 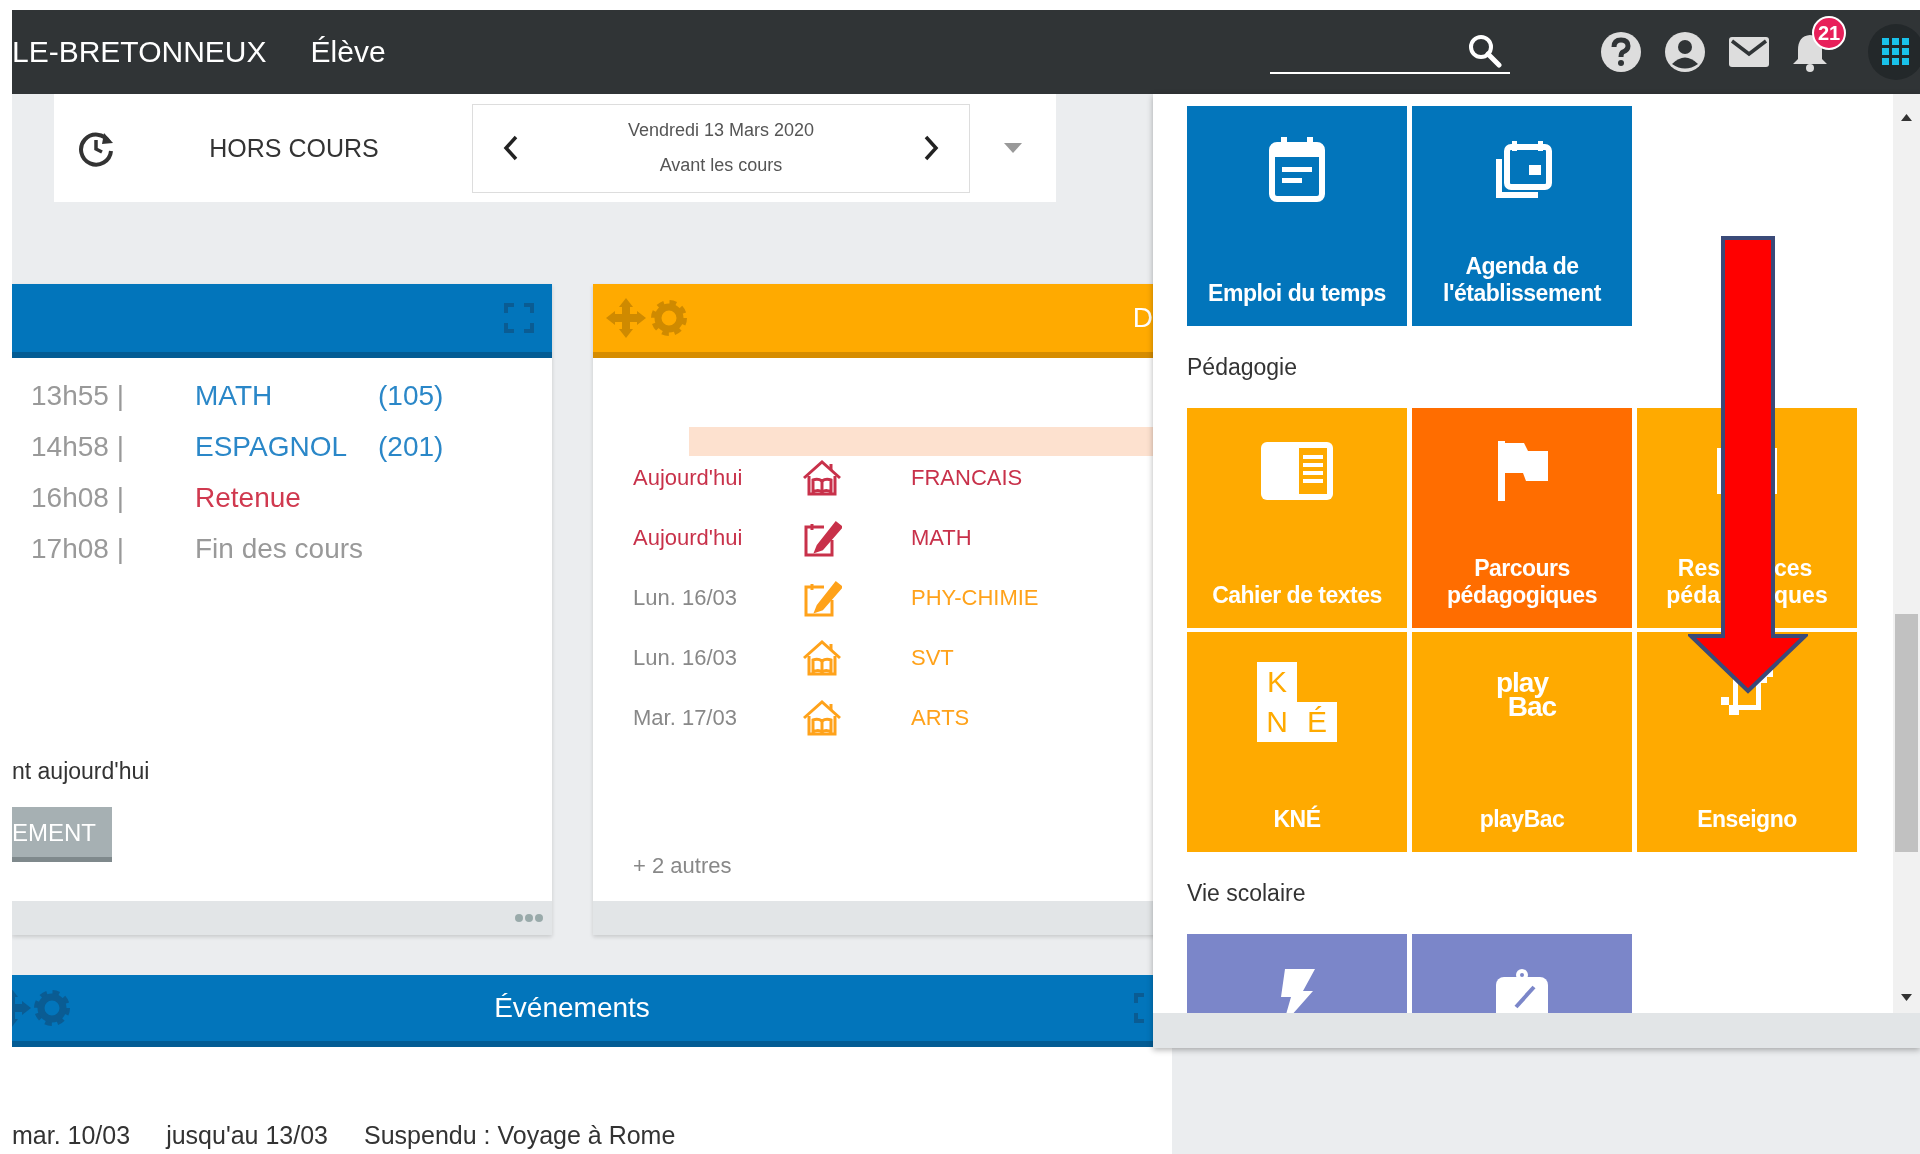 What do you see at coordinates (78, 498) in the screenshot?
I see `time-text: 16h08 |` at bounding box center [78, 498].